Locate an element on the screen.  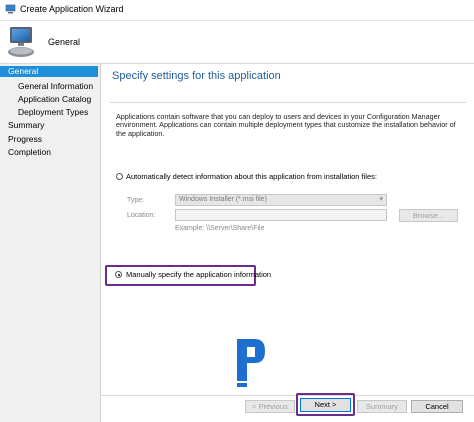
section-heading: Specify settings for this application is located at coordinates (196, 76).